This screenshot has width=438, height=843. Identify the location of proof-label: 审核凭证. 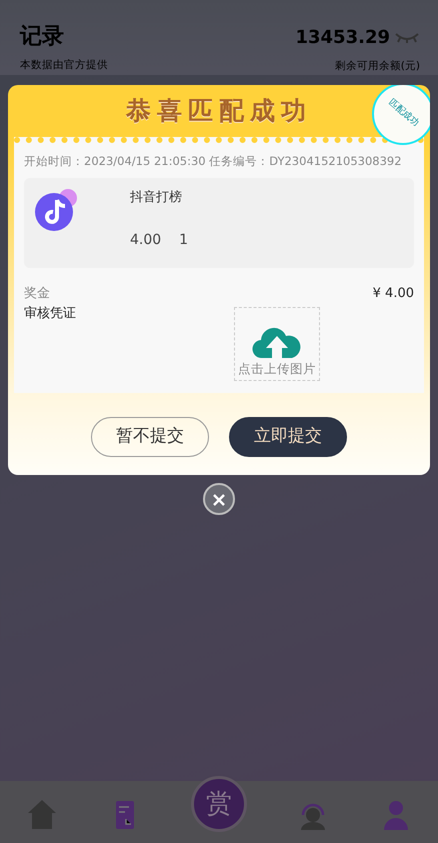
(50, 313).